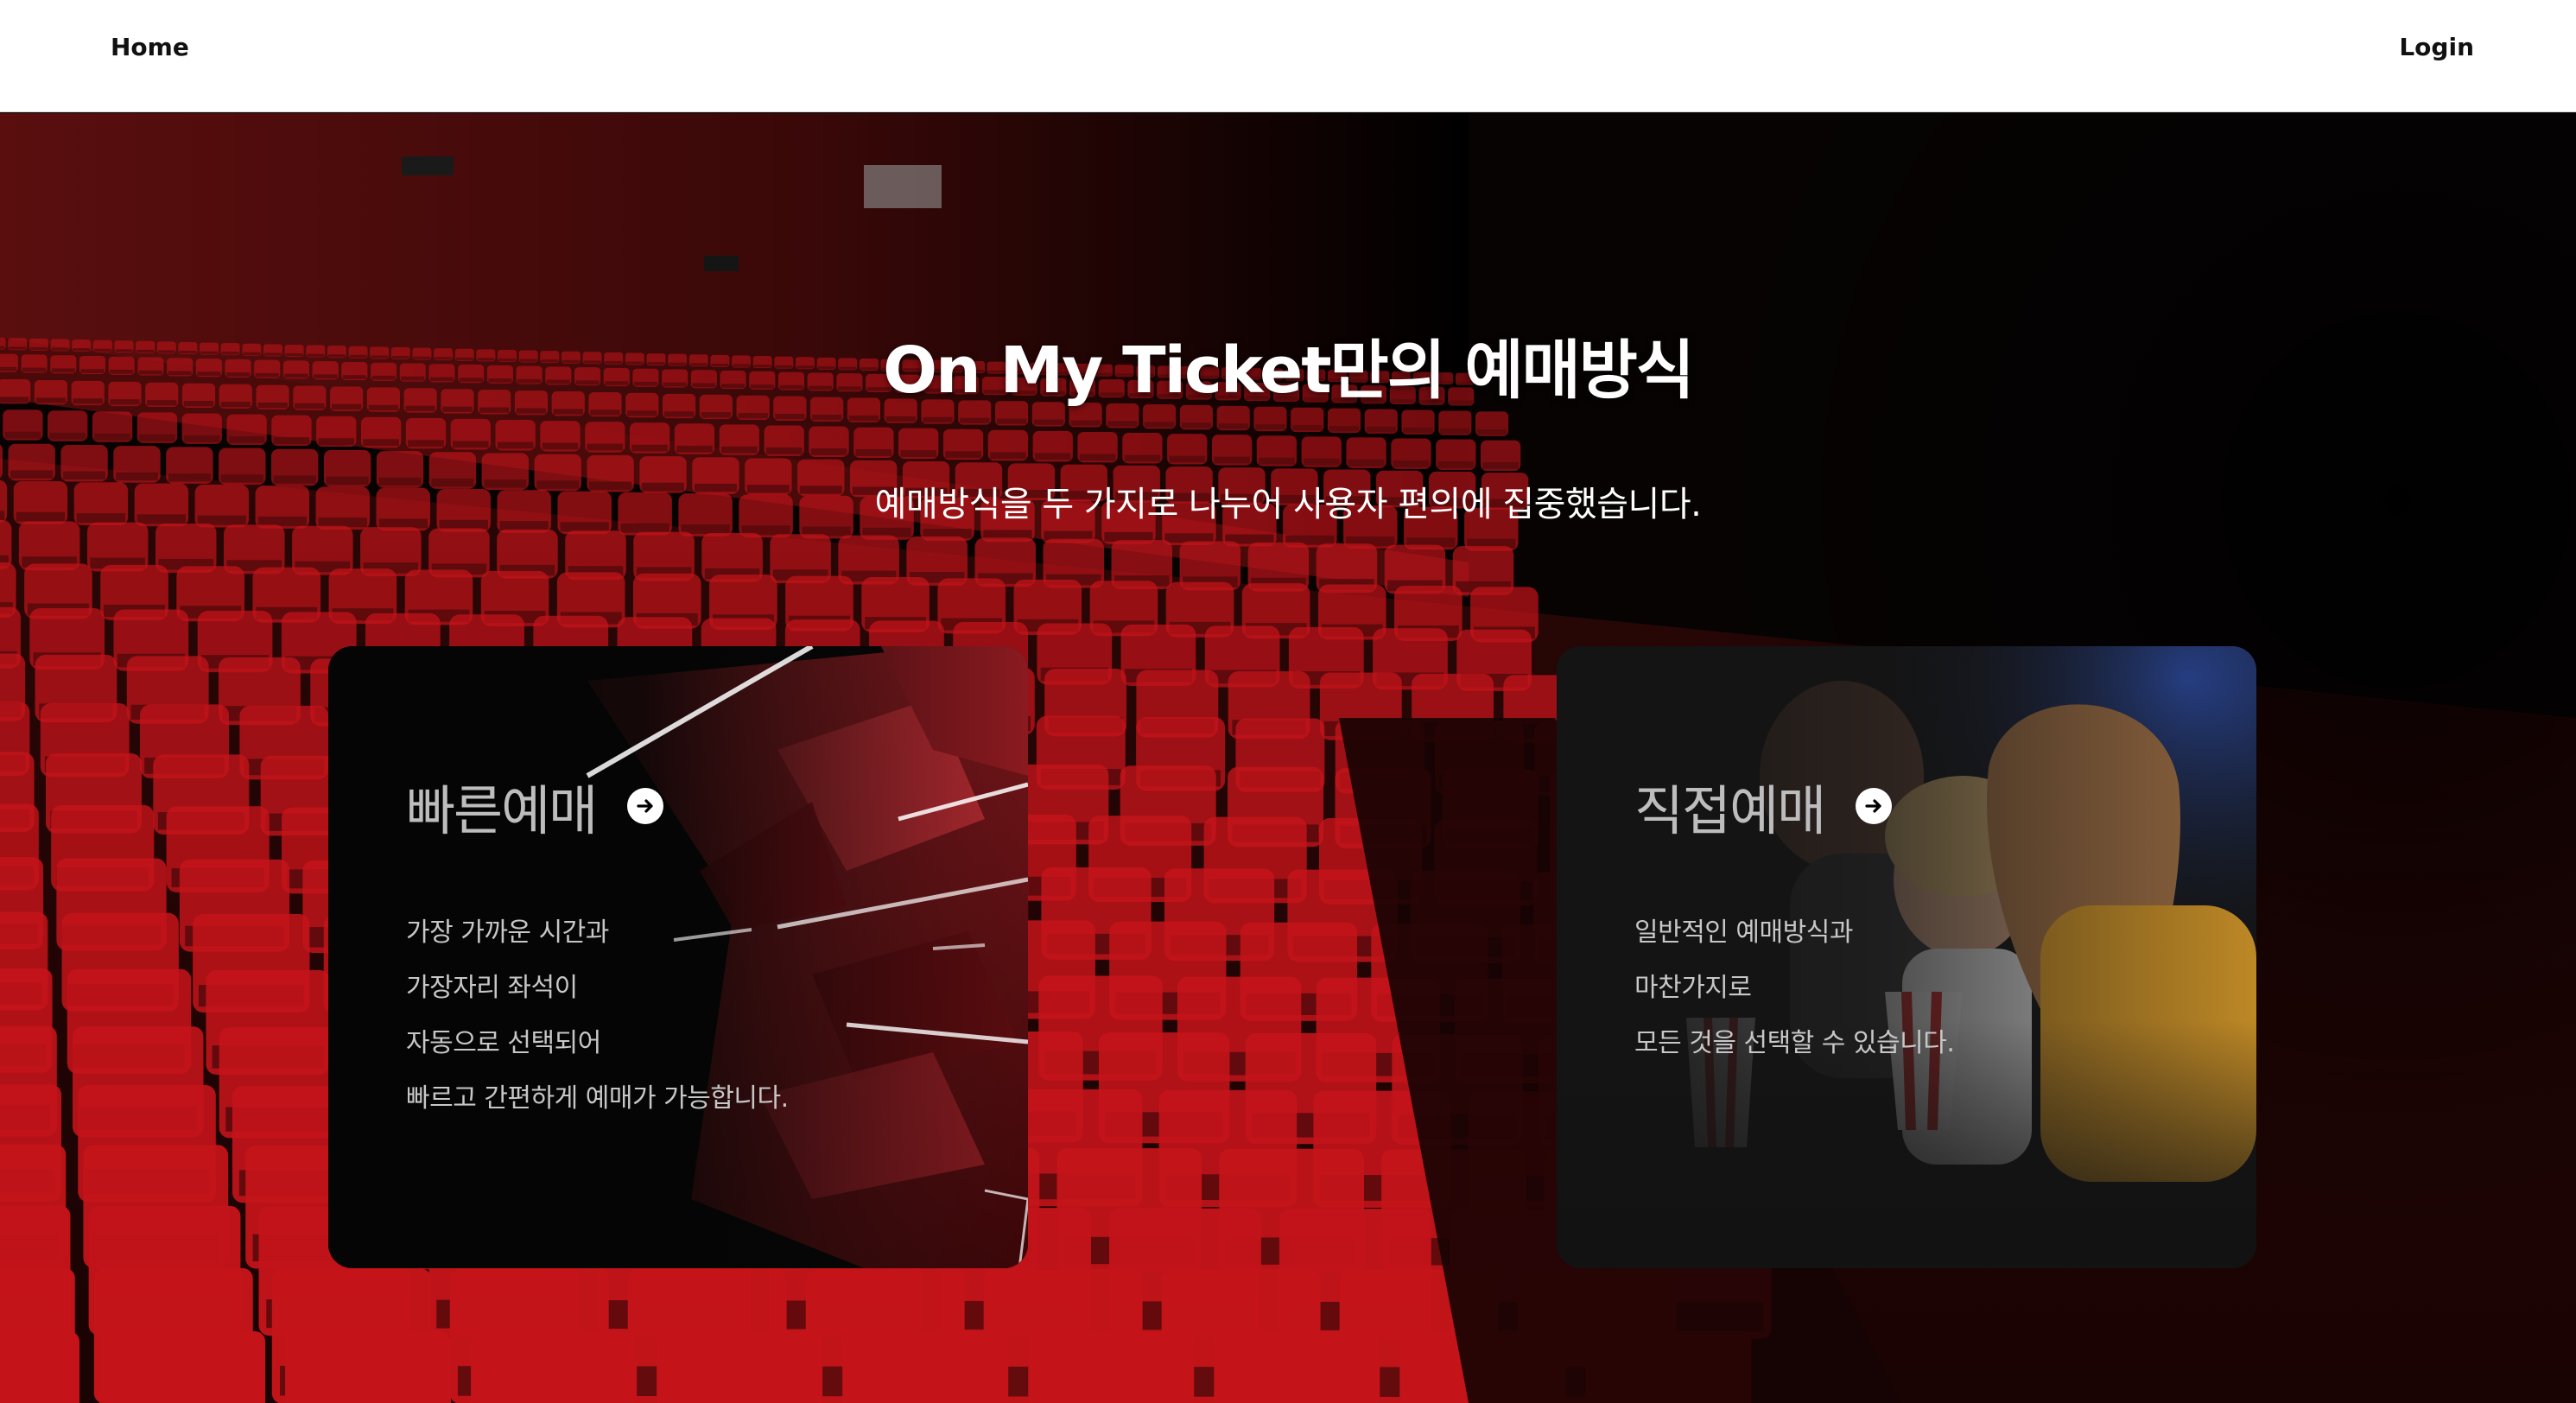 The height and width of the screenshot is (1403, 2576). I want to click on description-line: 모든 것을 선택할 수 있습니다., so click(1794, 1043).